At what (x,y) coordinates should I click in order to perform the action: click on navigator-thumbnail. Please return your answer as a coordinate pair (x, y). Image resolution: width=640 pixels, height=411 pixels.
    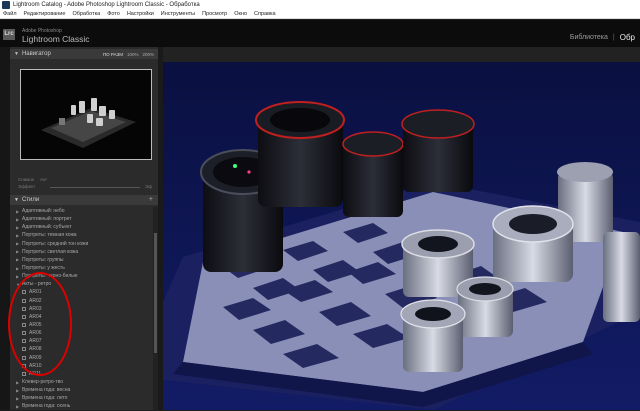
    Looking at the image, I should click on (86, 114).